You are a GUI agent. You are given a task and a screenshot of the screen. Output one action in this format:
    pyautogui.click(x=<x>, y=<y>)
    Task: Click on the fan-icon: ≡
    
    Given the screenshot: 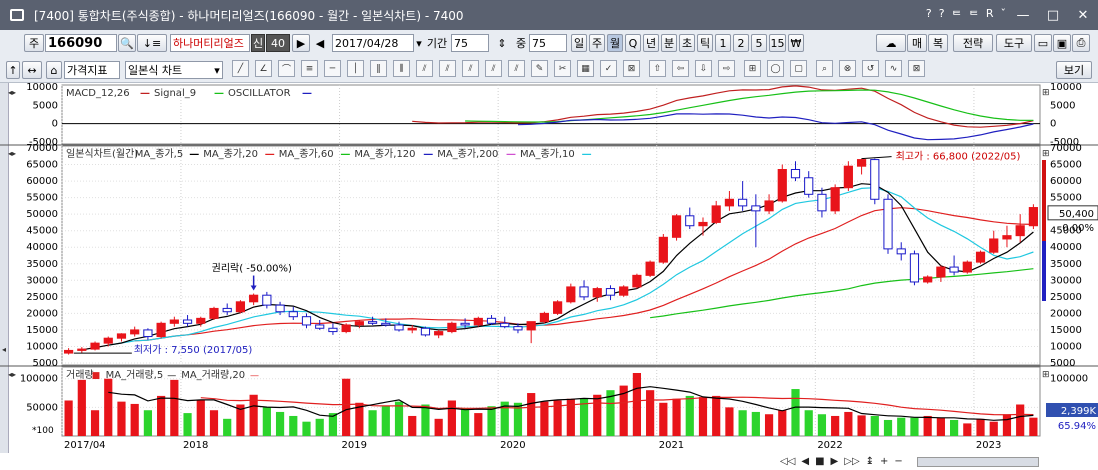 What is the action you would take?
    pyautogui.click(x=309, y=68)
    